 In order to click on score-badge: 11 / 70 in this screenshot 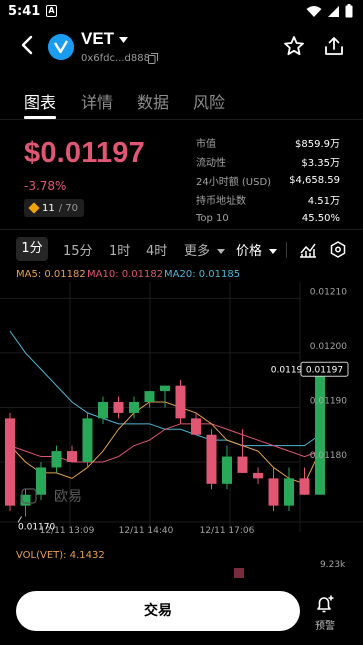, I will do `click(54, 208)`.